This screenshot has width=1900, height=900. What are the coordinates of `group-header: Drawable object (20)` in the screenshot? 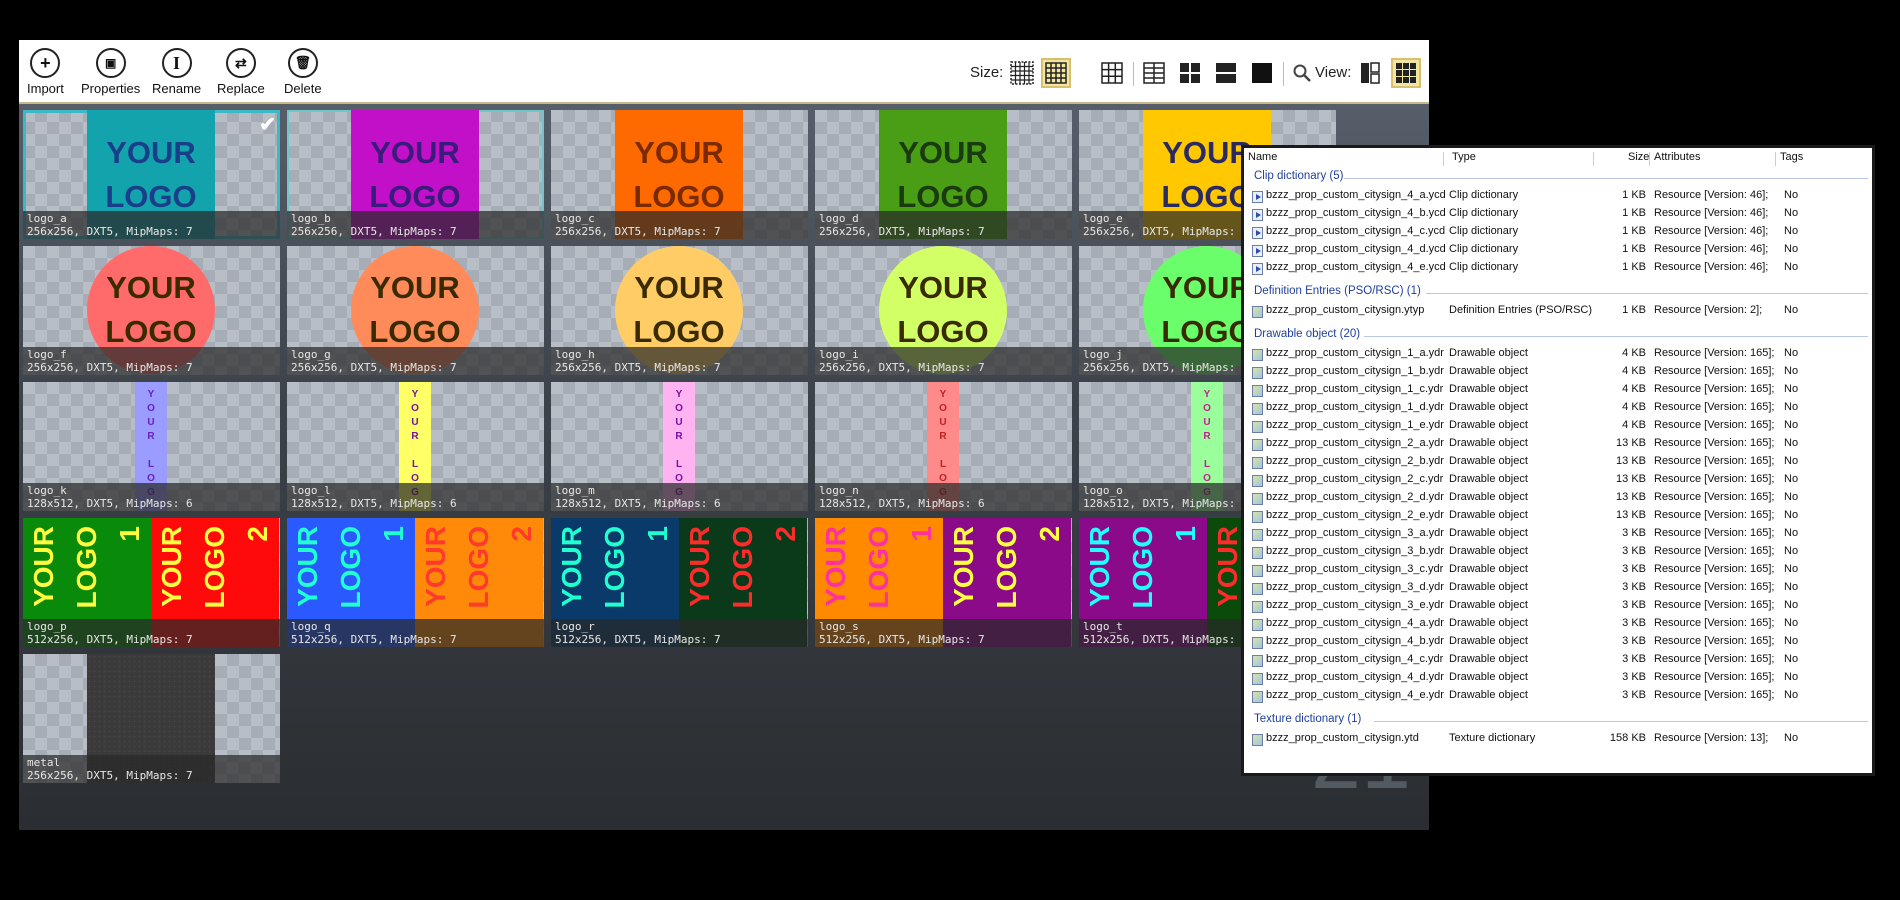 It's located at (1307, 334).